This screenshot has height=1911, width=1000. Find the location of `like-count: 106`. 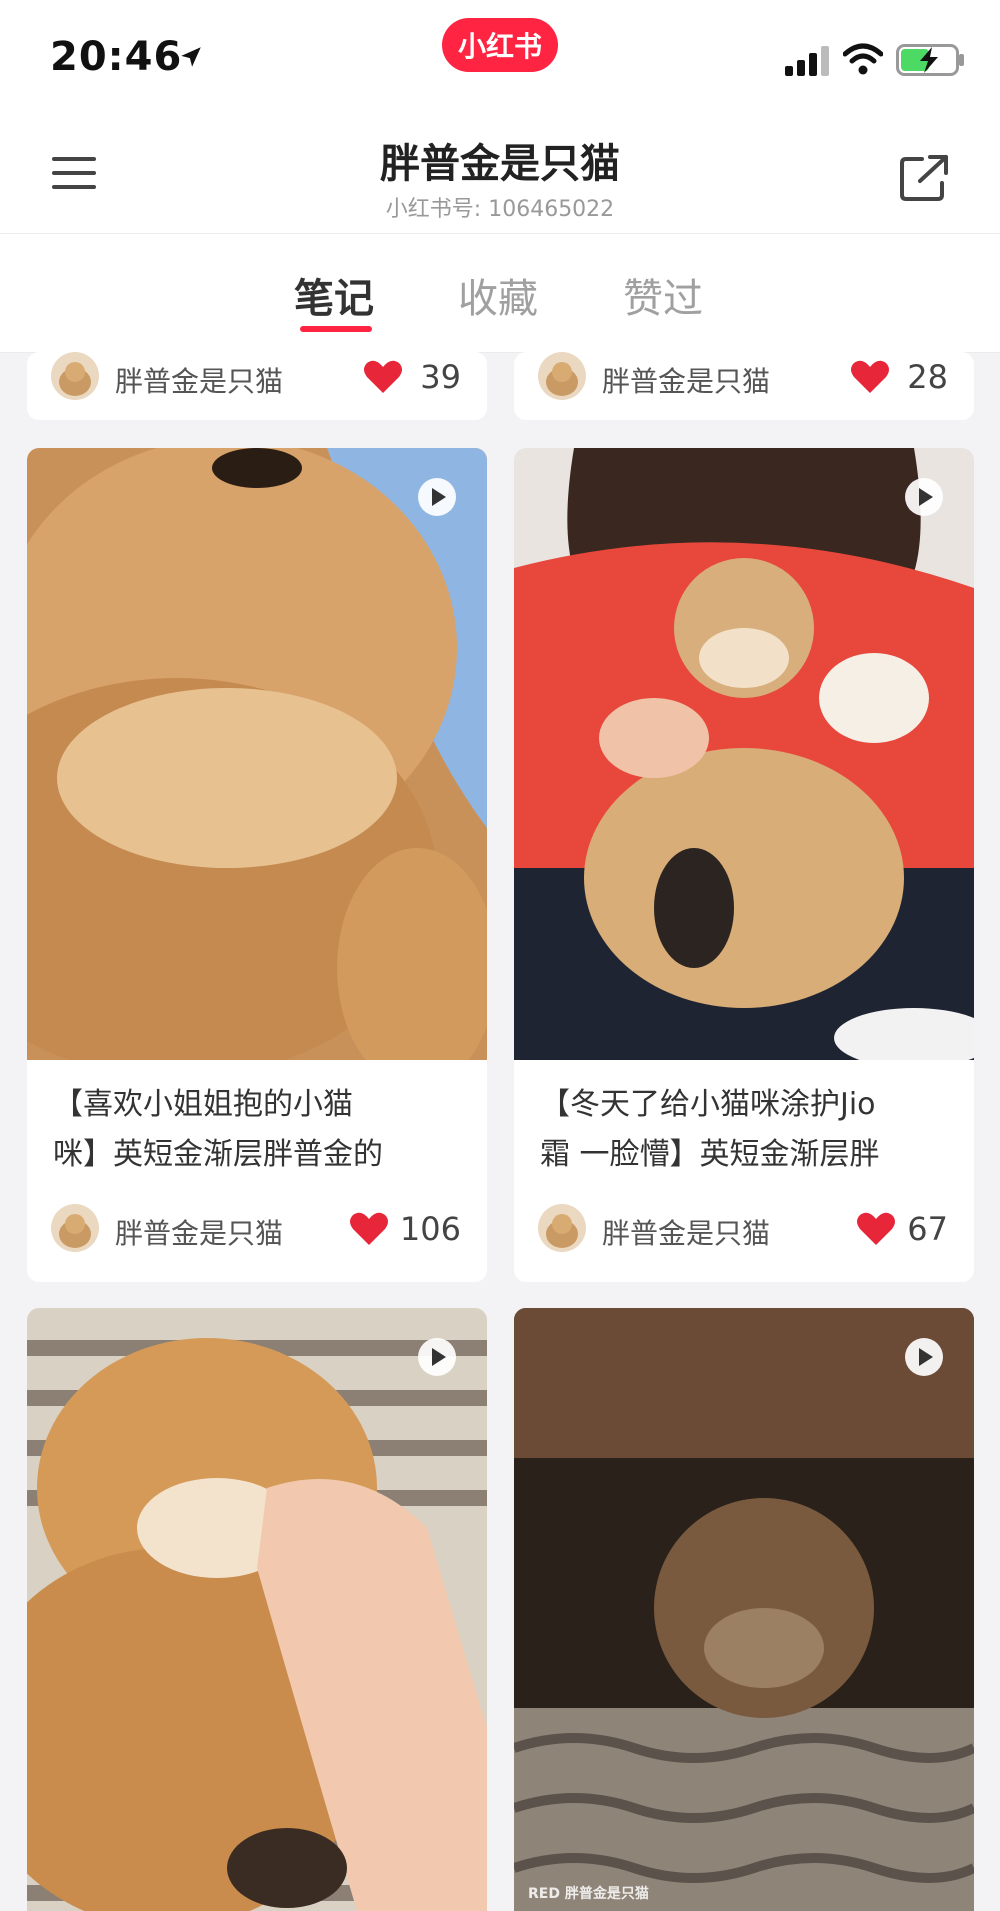

like-count: 106 is located at coordinates (430, 1229).